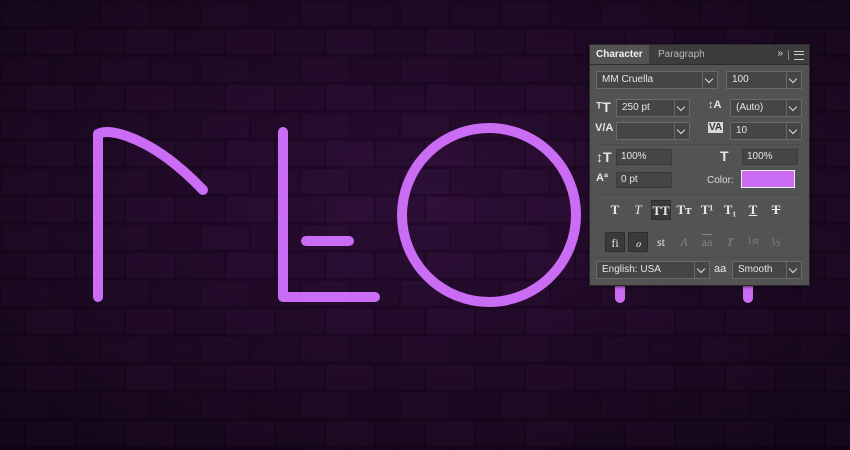 The height and width of the screenshot is (450, 850). Describe the element at coordinates (661, 242) in the screenshot. I see `stylistic-alternates-button: st` at that location.